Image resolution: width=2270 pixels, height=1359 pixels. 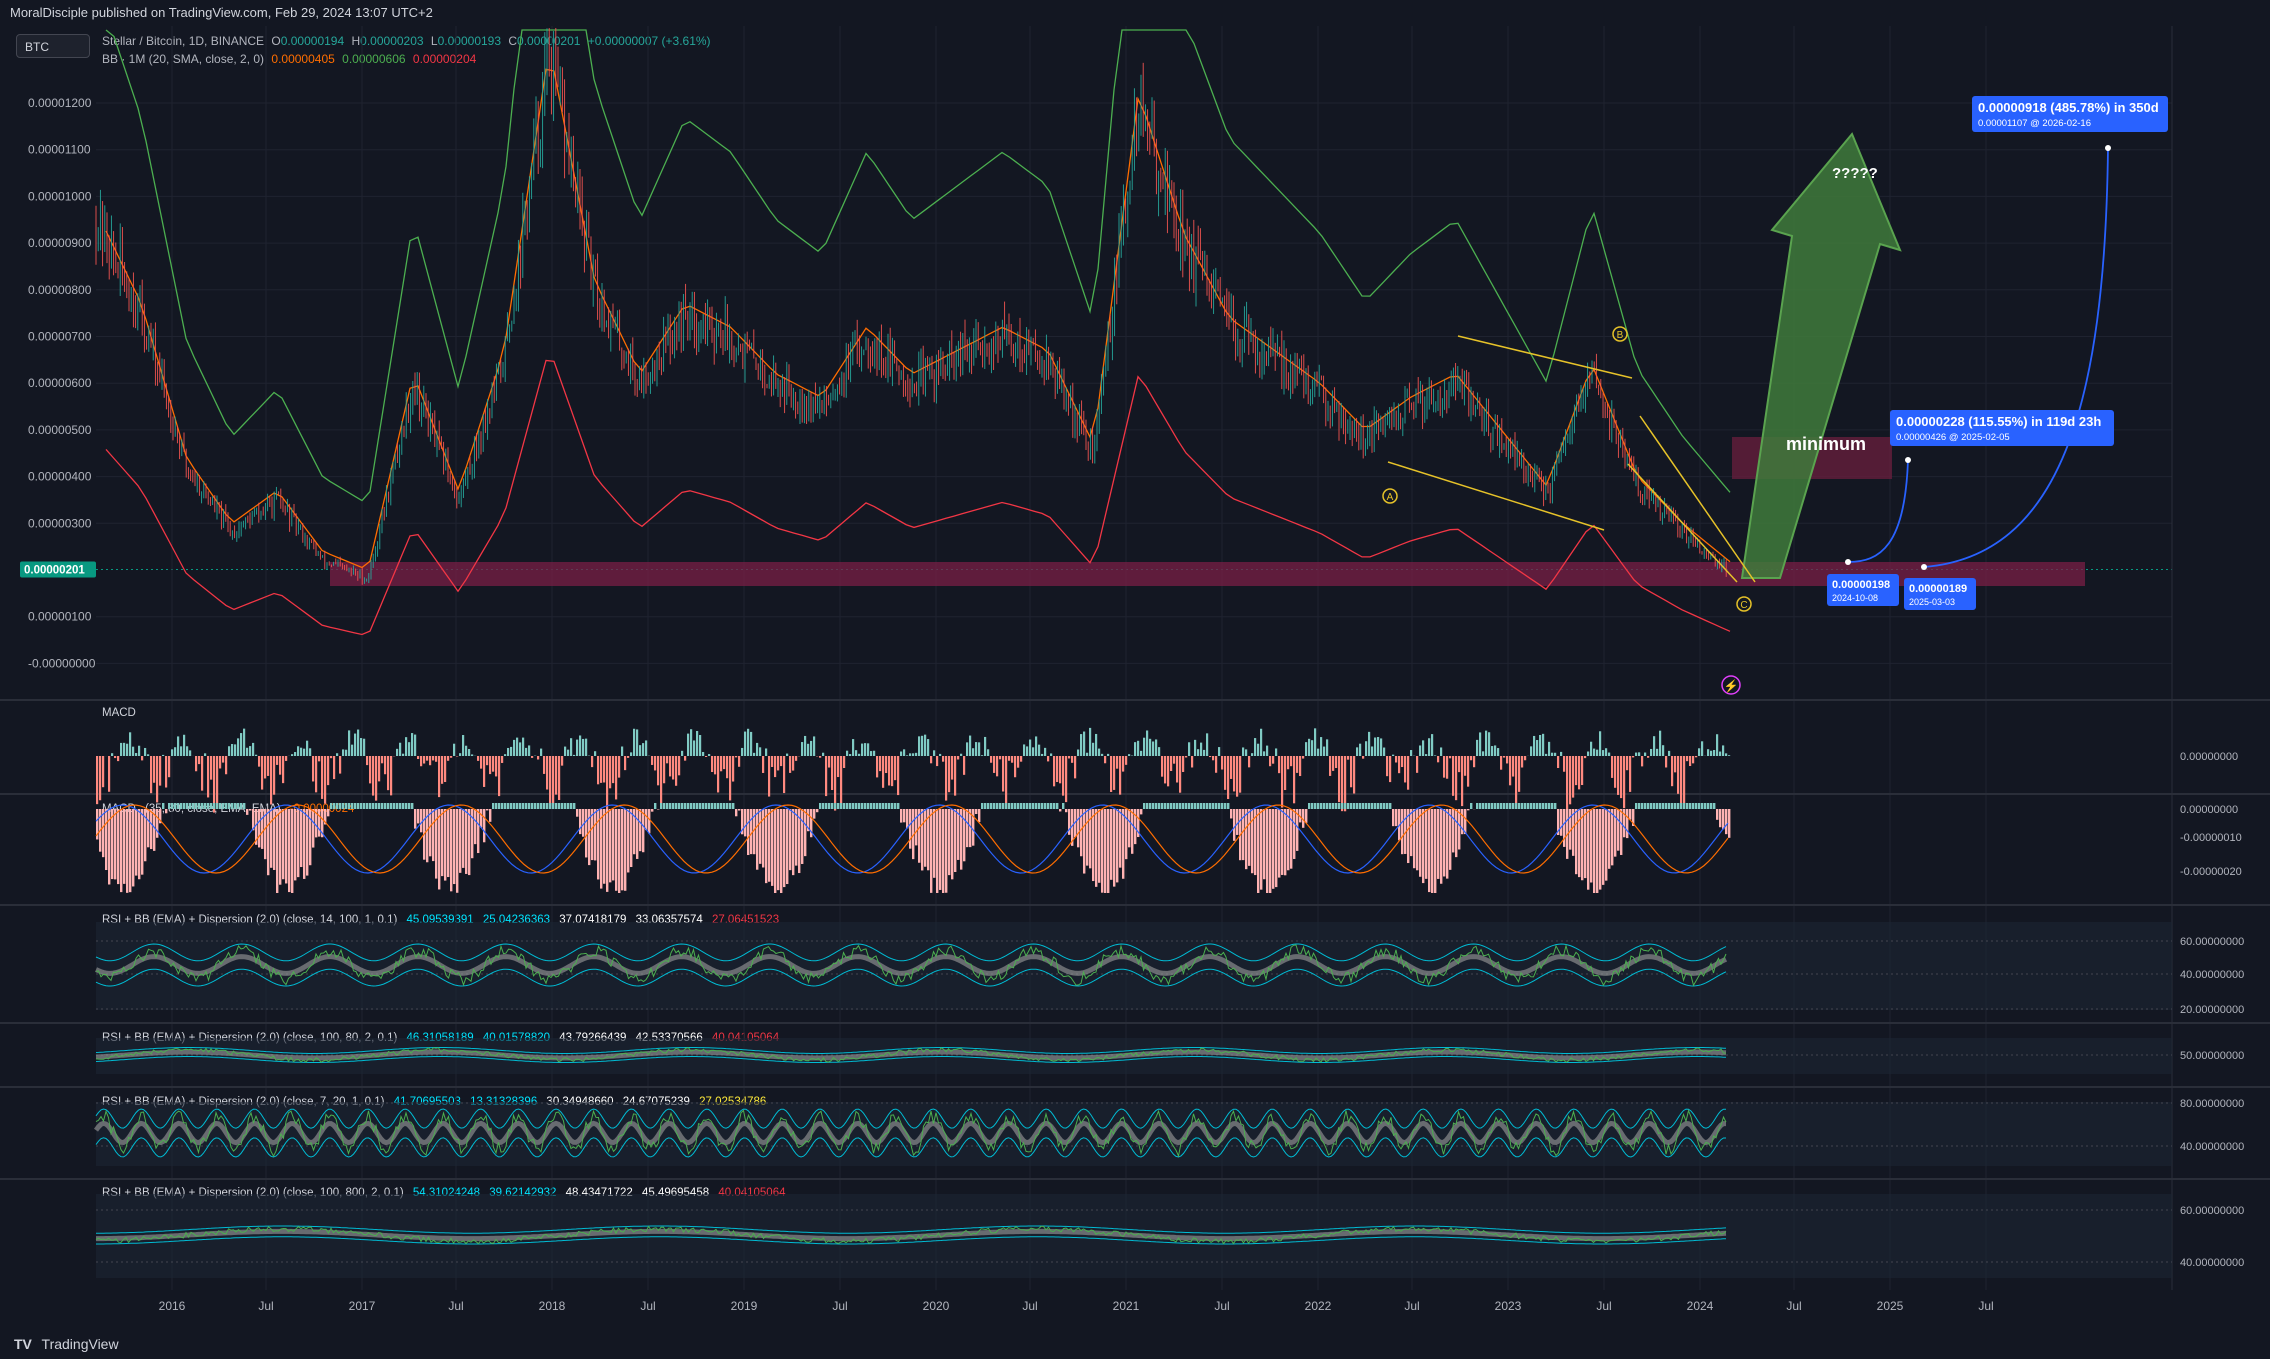 What do you see at coordinates (1953, 437) in the screenshot?
I see `projection1-sub: 0.00000426 @ 2025-02-05` at bounding box center [1953, 437].